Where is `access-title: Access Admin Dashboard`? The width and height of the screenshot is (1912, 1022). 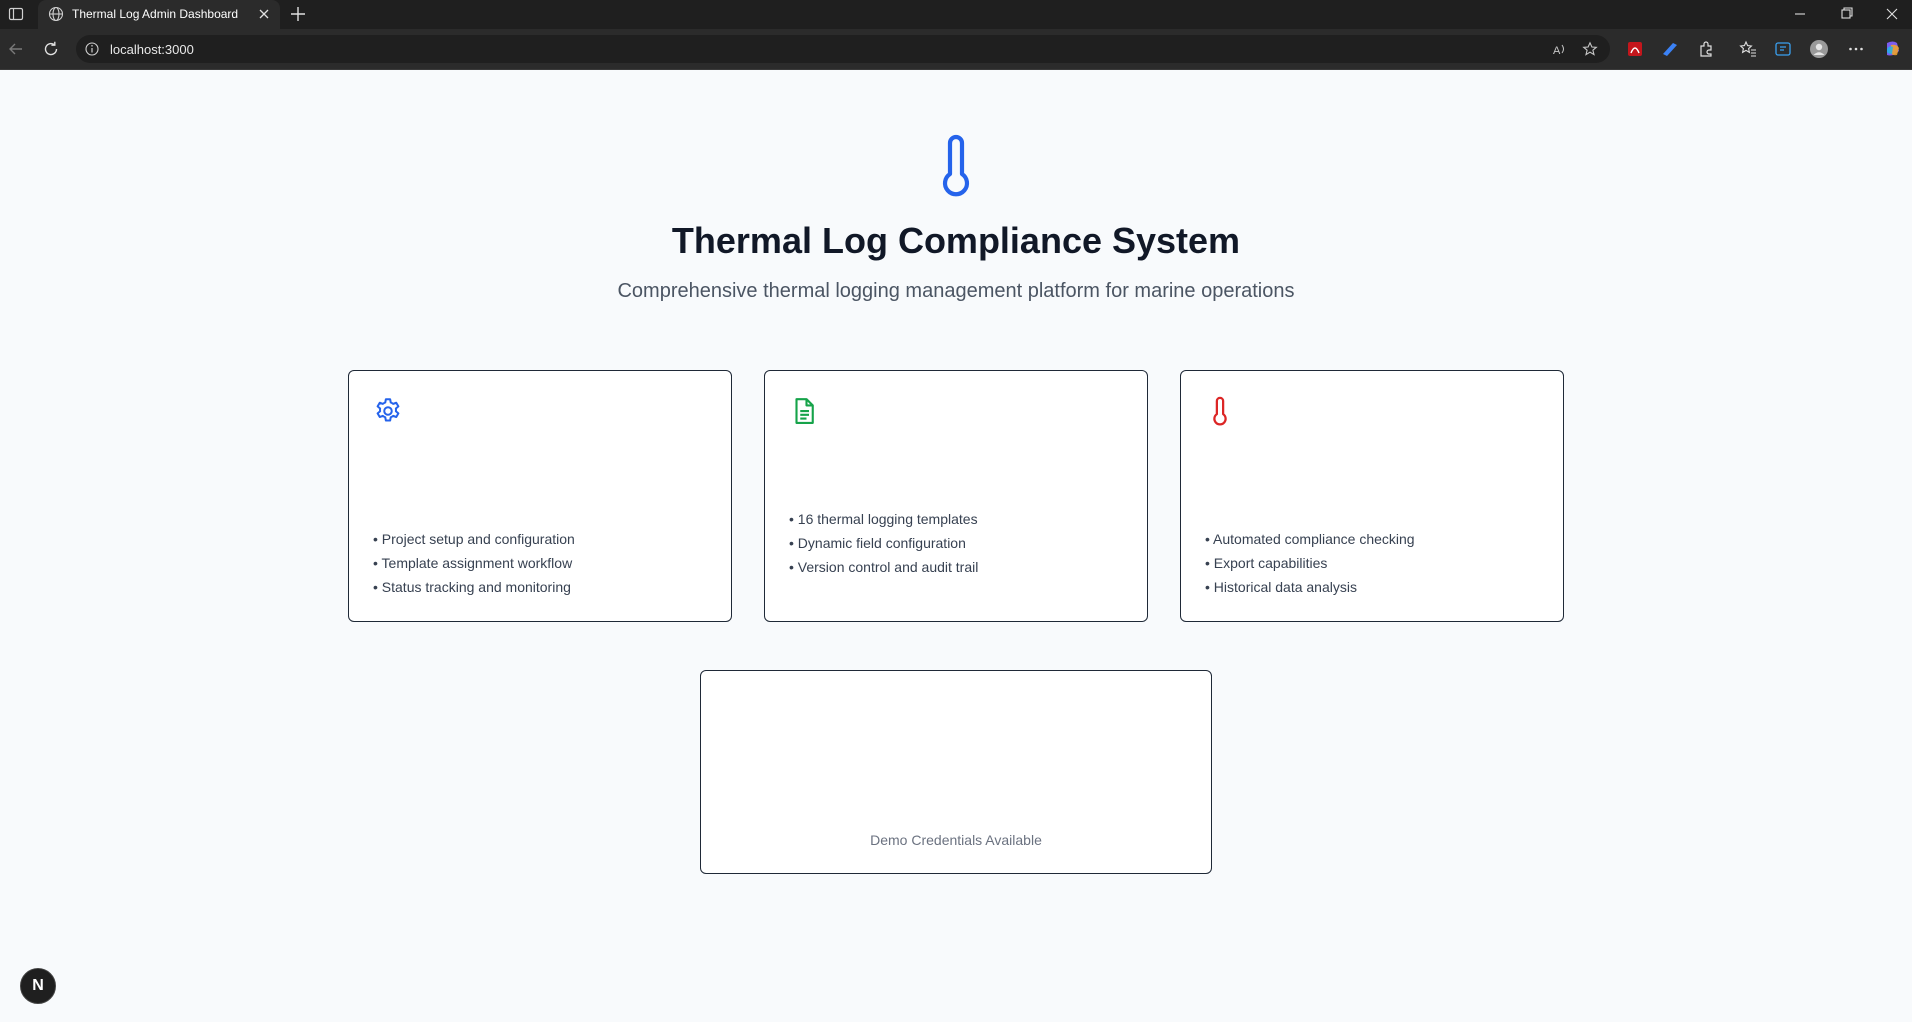 access-title: Access Admin Dashboard is located at coordinates (956, 707).